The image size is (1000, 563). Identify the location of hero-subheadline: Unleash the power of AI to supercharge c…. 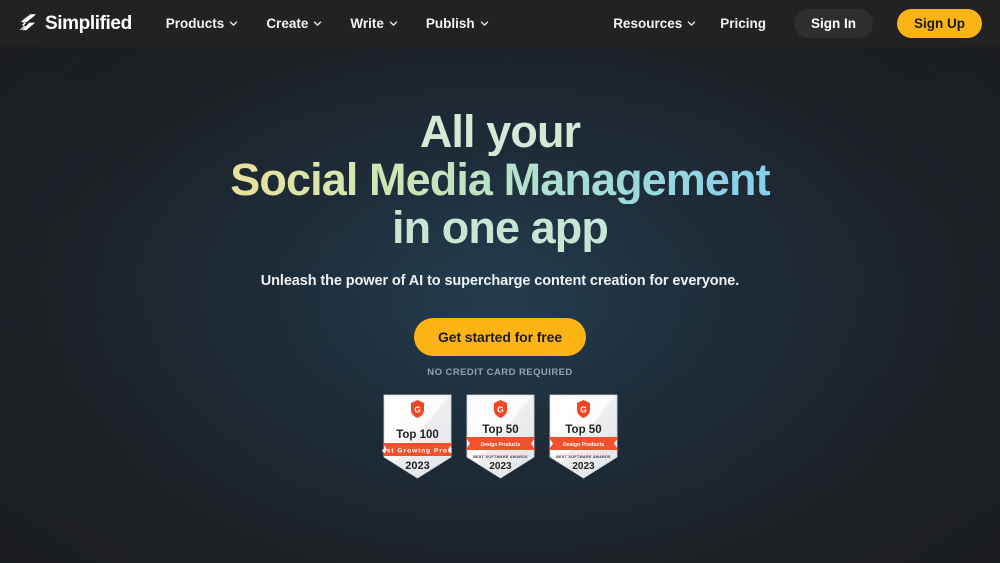
(500, 281).